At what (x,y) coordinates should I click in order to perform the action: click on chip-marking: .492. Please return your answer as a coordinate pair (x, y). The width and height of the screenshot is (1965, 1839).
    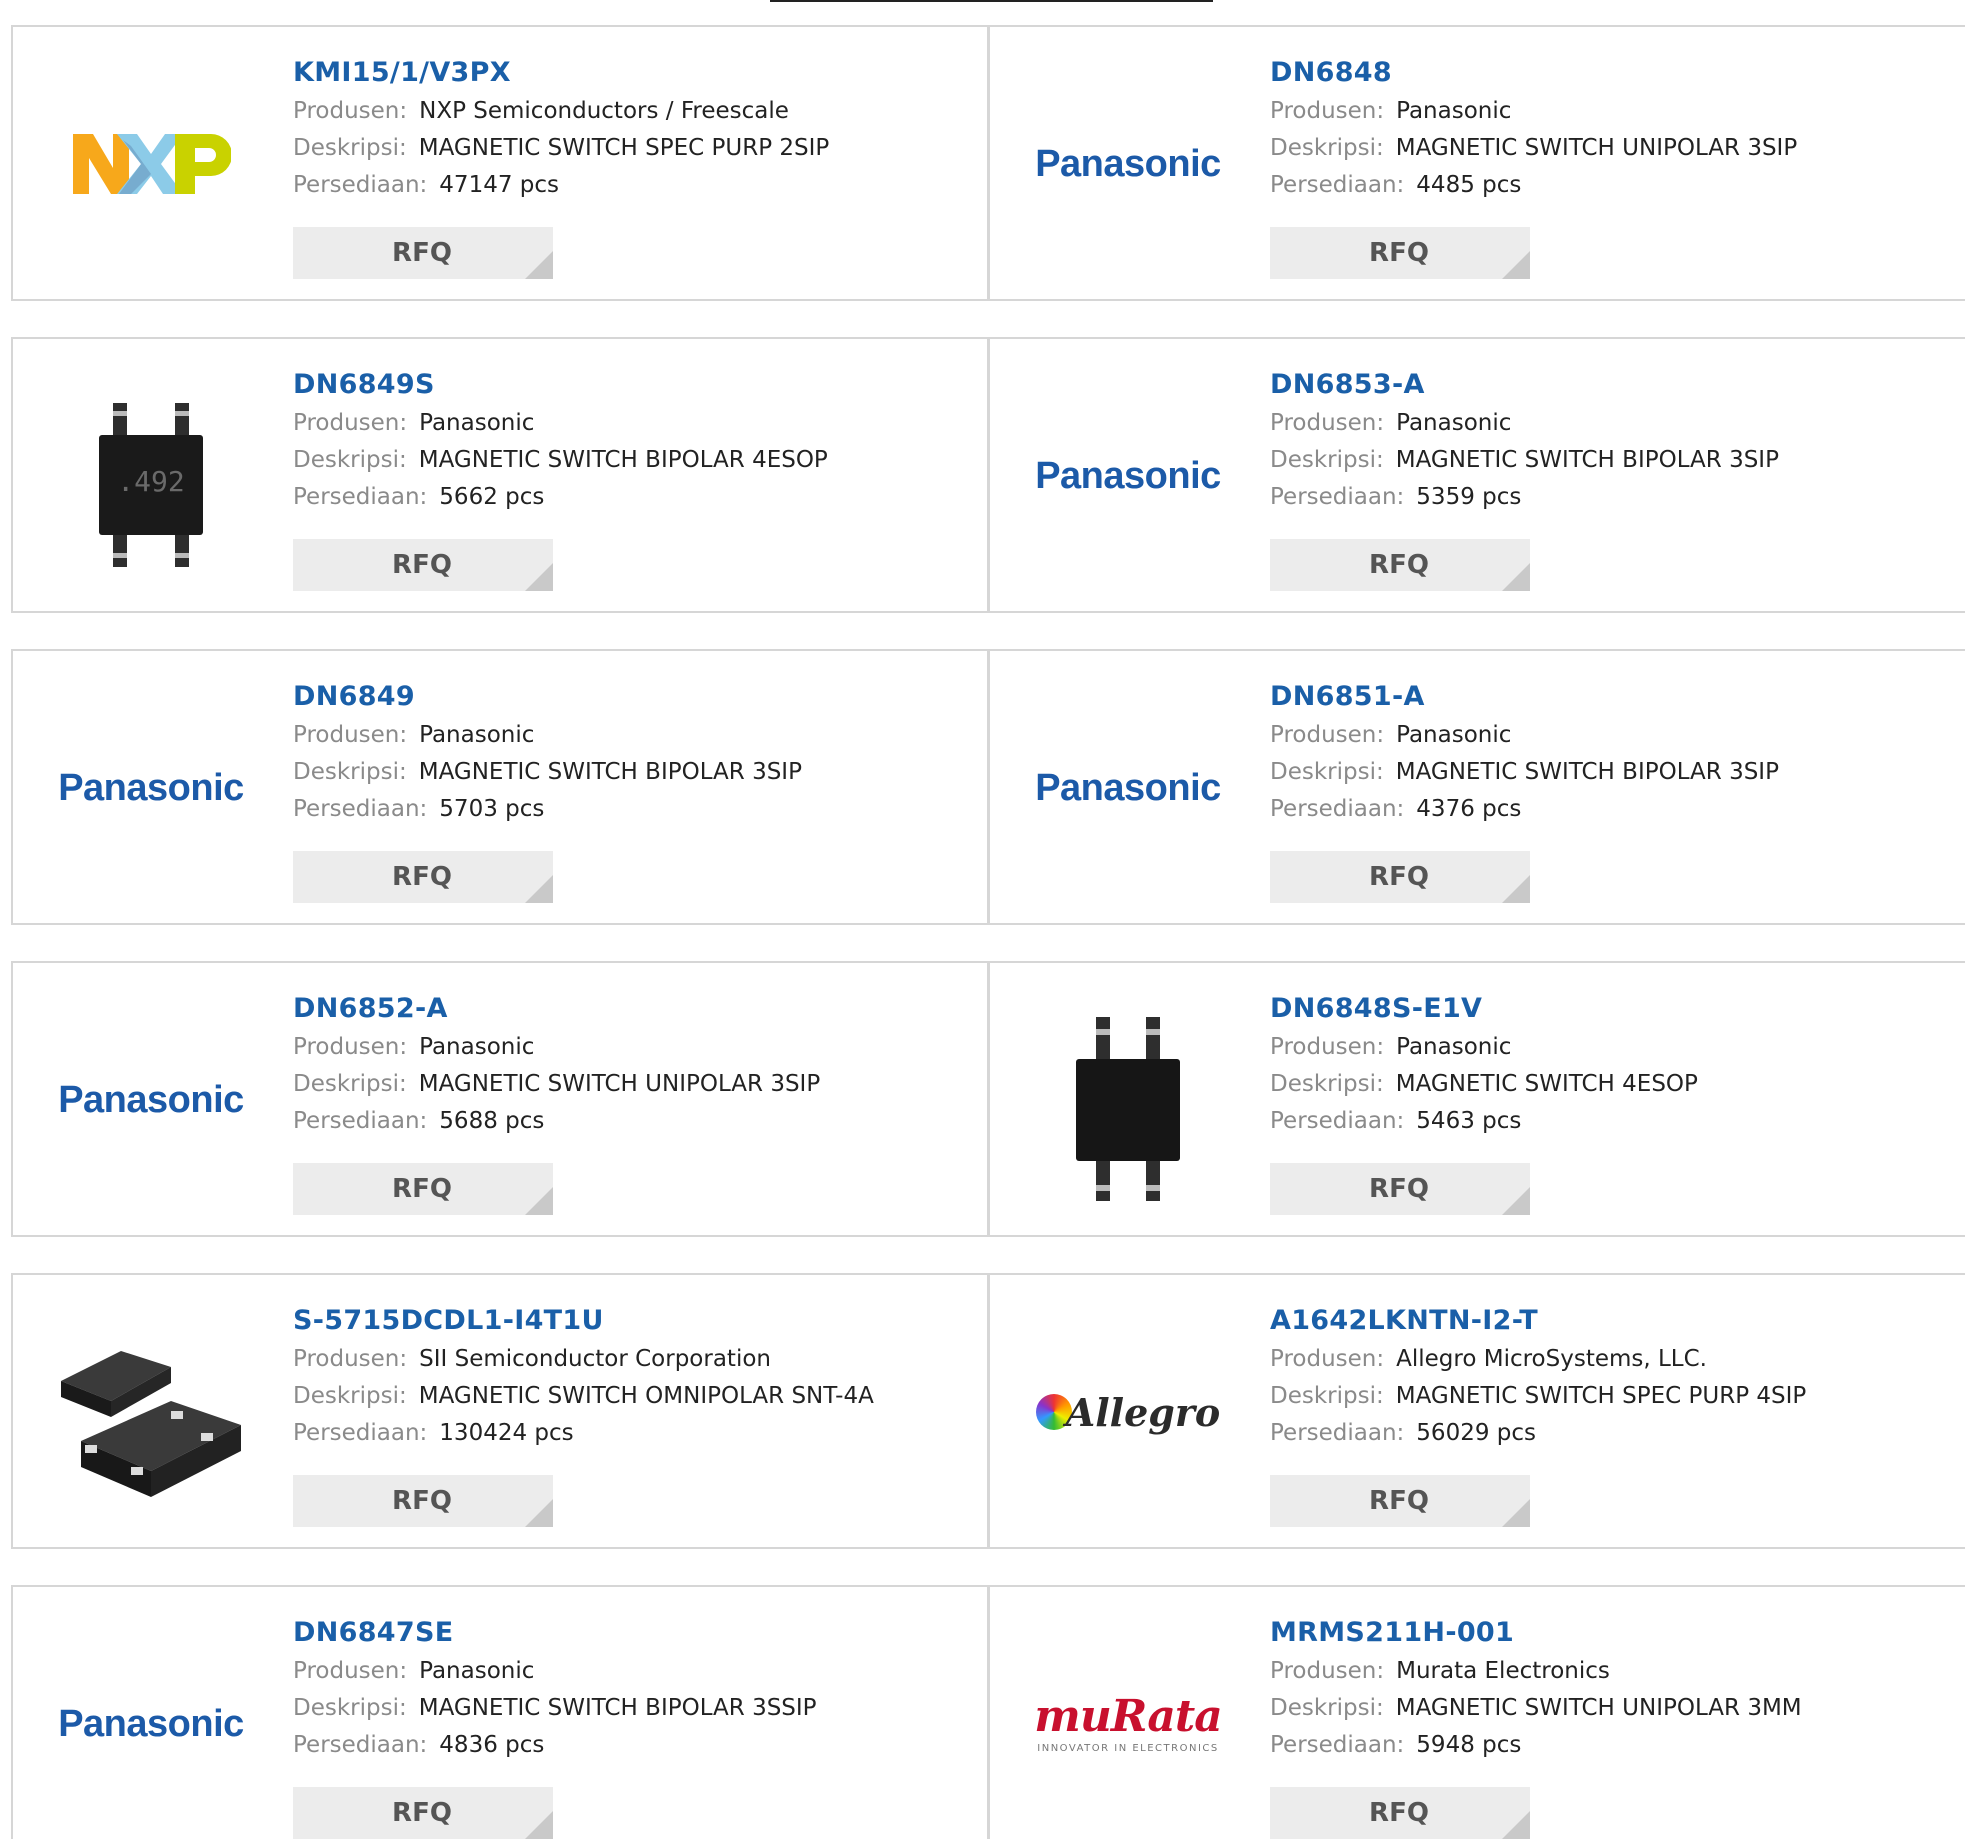
    Looking at the image, I should click on (150, 481).